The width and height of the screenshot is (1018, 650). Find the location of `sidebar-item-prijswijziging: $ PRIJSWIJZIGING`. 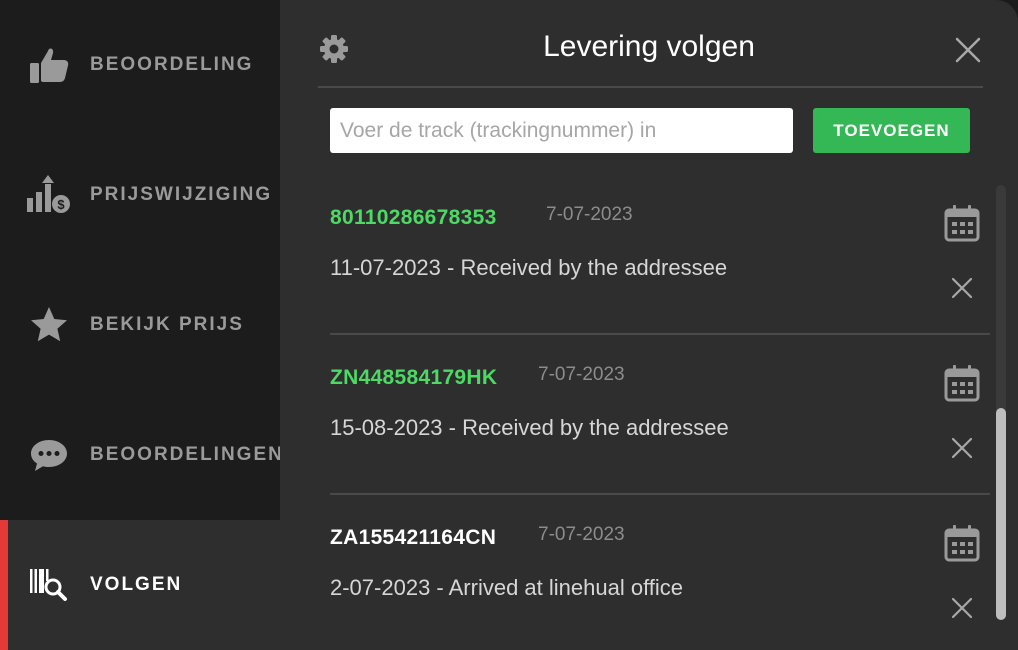

sidebar-item-prijswijziging: $ PRIJSWIJZIGING is located at coordinates (140, 195).